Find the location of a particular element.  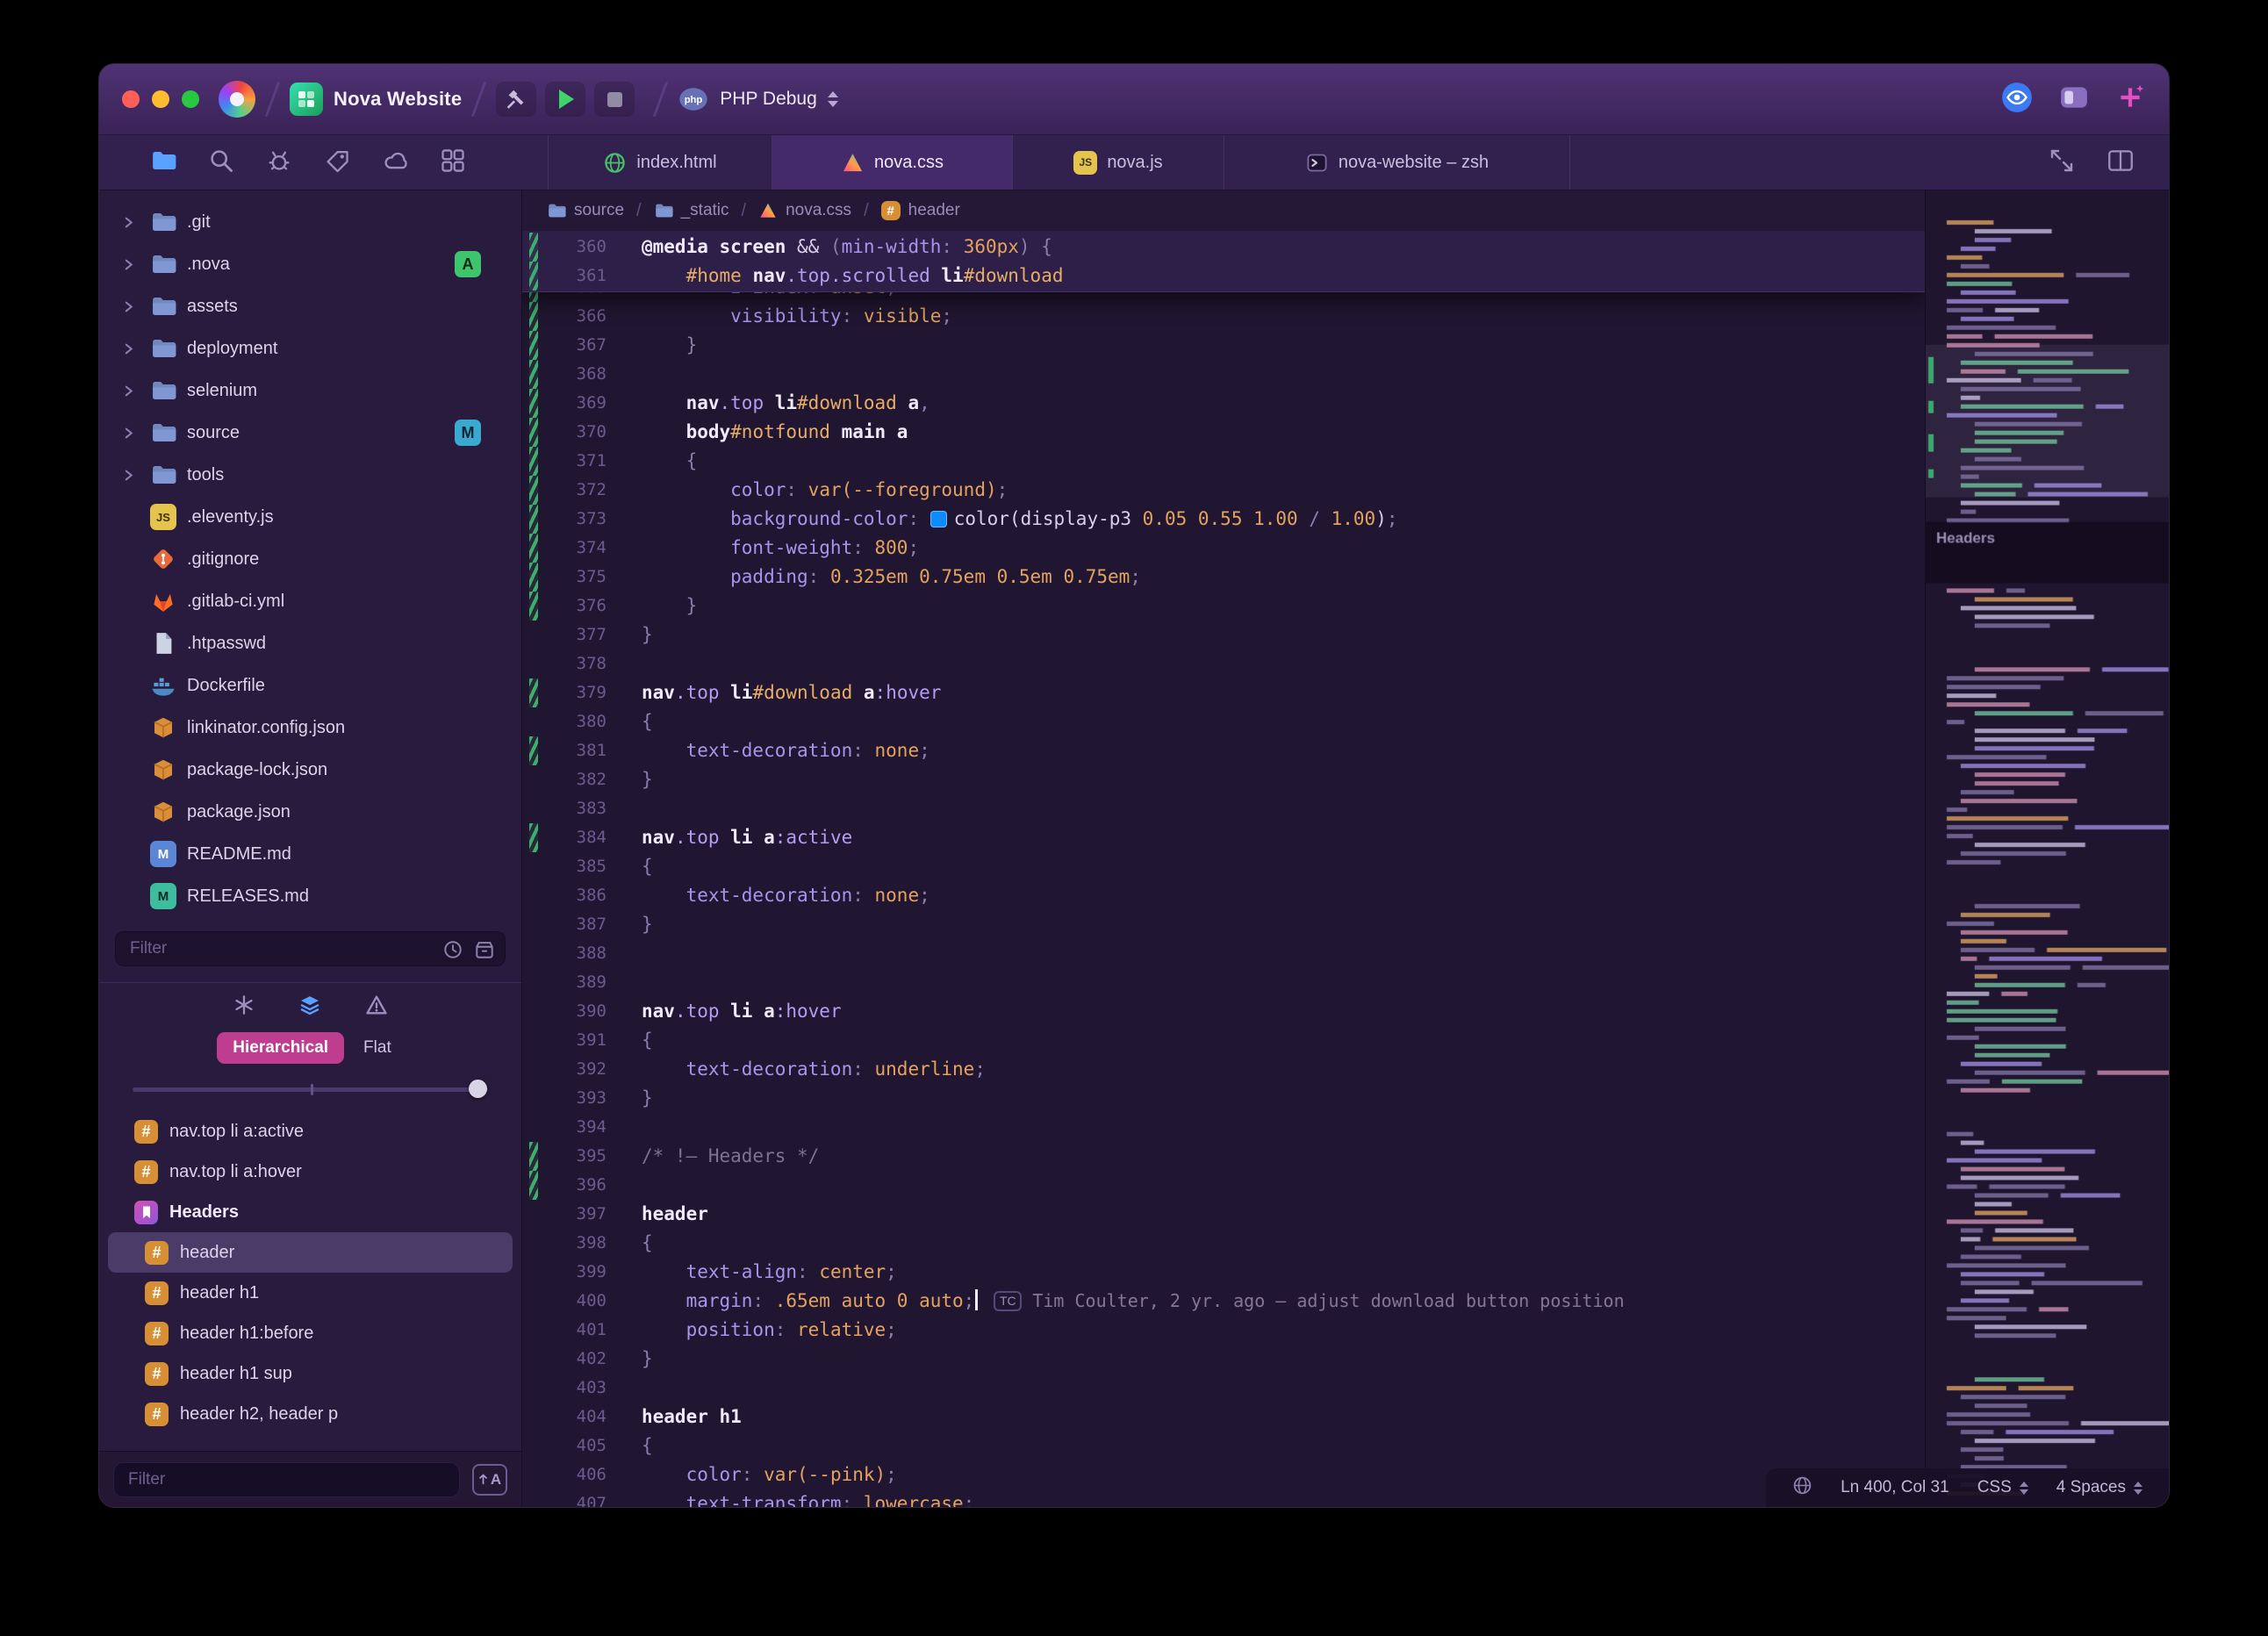

code-line: 369 nav.top li#download a, is located at coordinates (1223, 403).